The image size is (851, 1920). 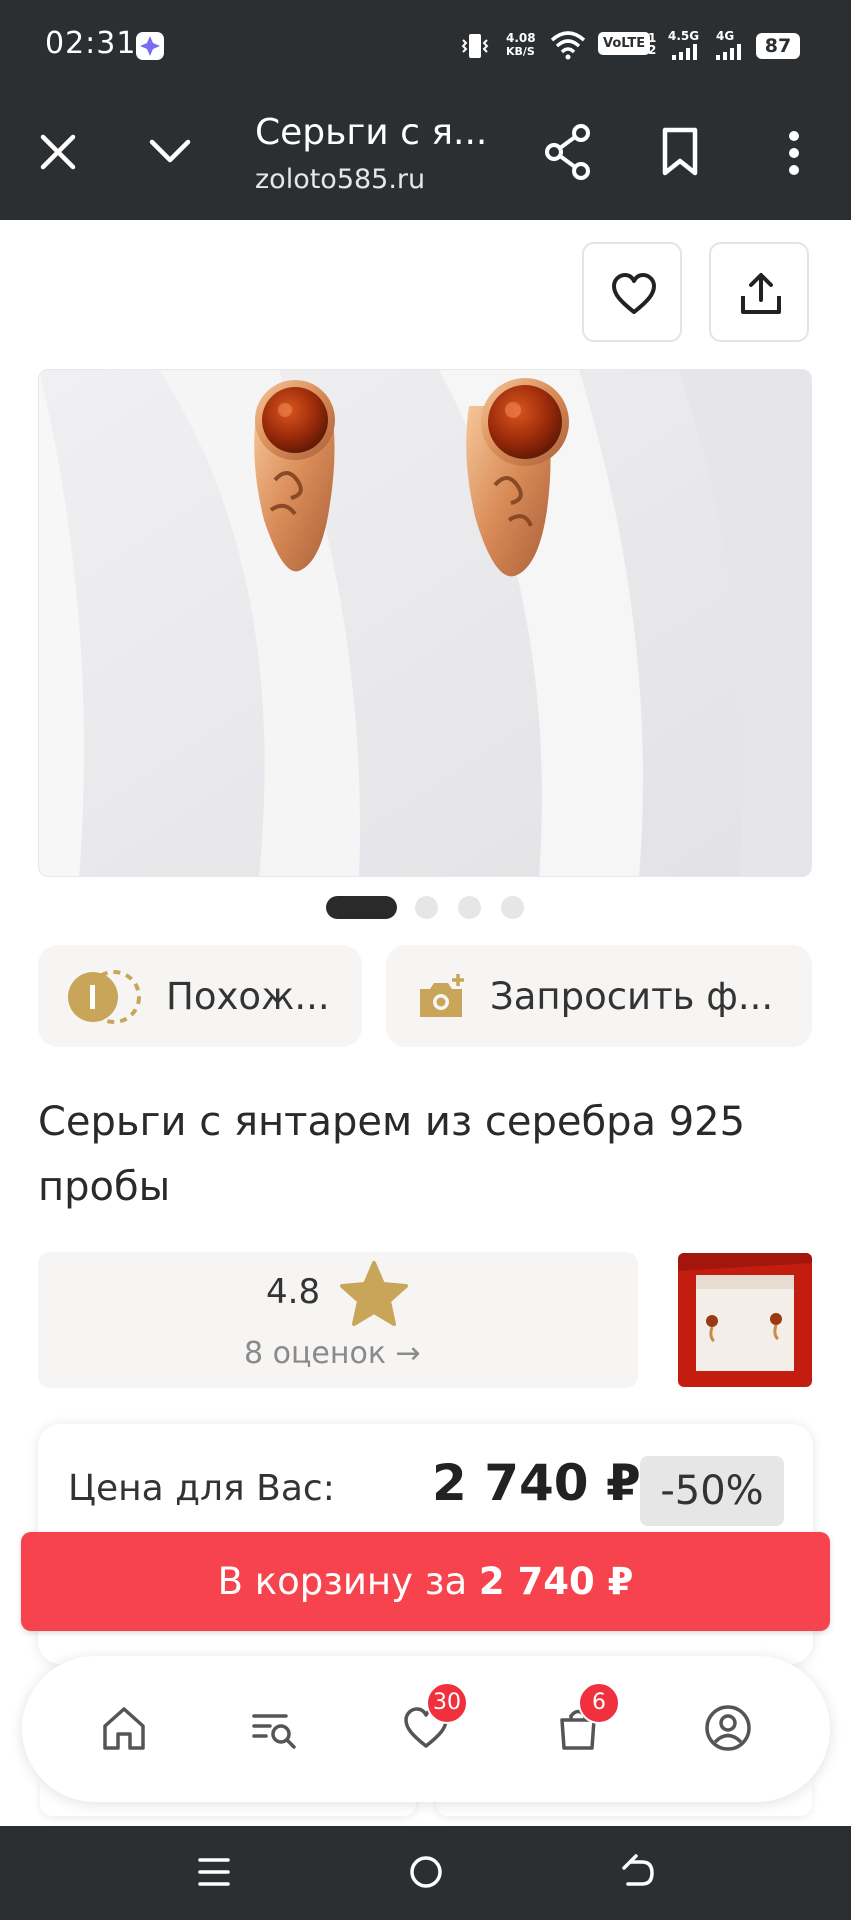 What do you see at coordinates (425, 156) in the screenshot?
I see `browser-toolbar: Серьги с я... zoloto585.ru` at bounding box center [425, 156].